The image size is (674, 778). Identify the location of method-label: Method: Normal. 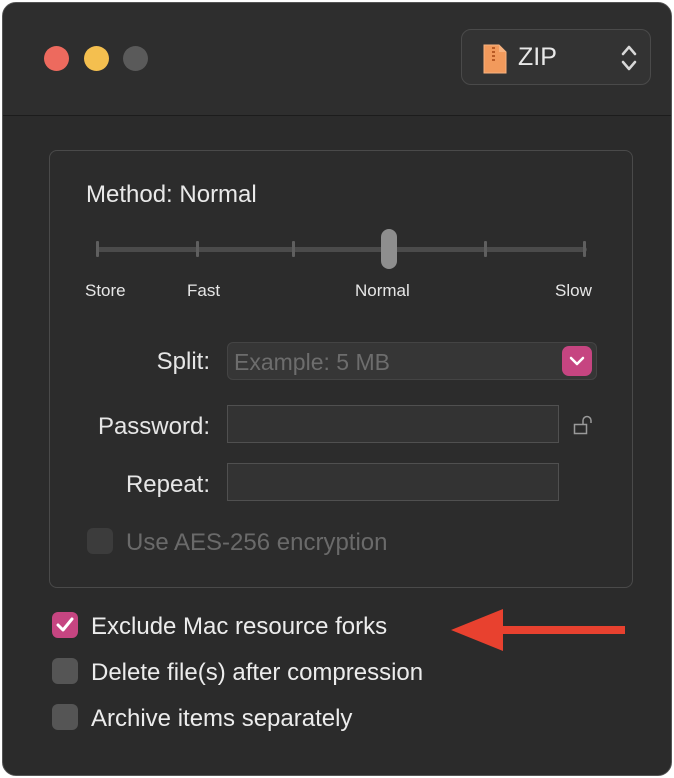
(171, 194).